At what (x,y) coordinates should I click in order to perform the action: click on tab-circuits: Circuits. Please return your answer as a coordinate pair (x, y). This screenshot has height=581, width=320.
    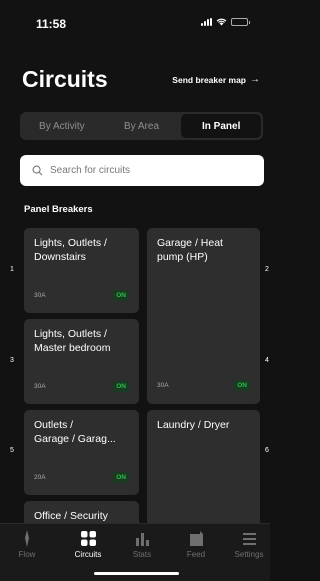
    Looking at the image, I should click on (88, 544).